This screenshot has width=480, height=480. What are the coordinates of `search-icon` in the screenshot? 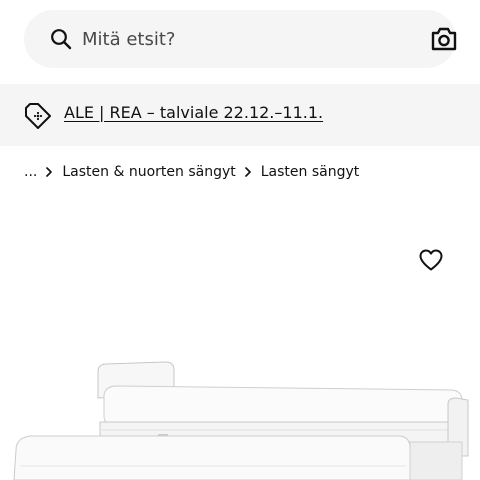 It's located at (61, 39).